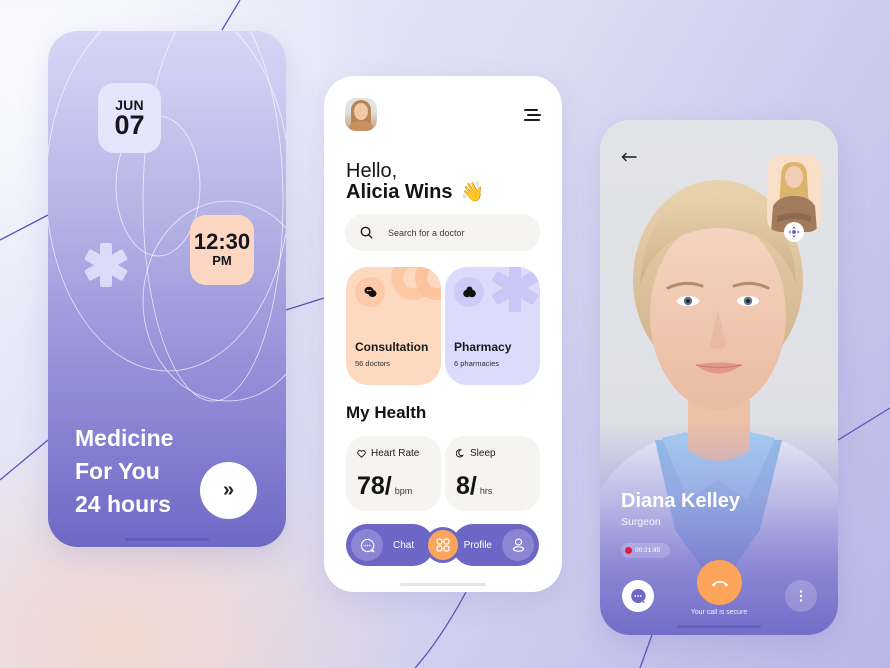 The height and width of the screenshot is (668, 890). Describe the element at coordinates (483, 347) in the screenshot. I see `service-title: Pharmacy` at that location.